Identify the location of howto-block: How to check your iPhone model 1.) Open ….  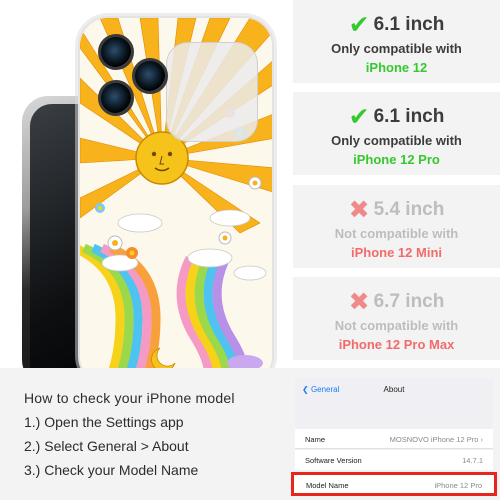
(154, 434).